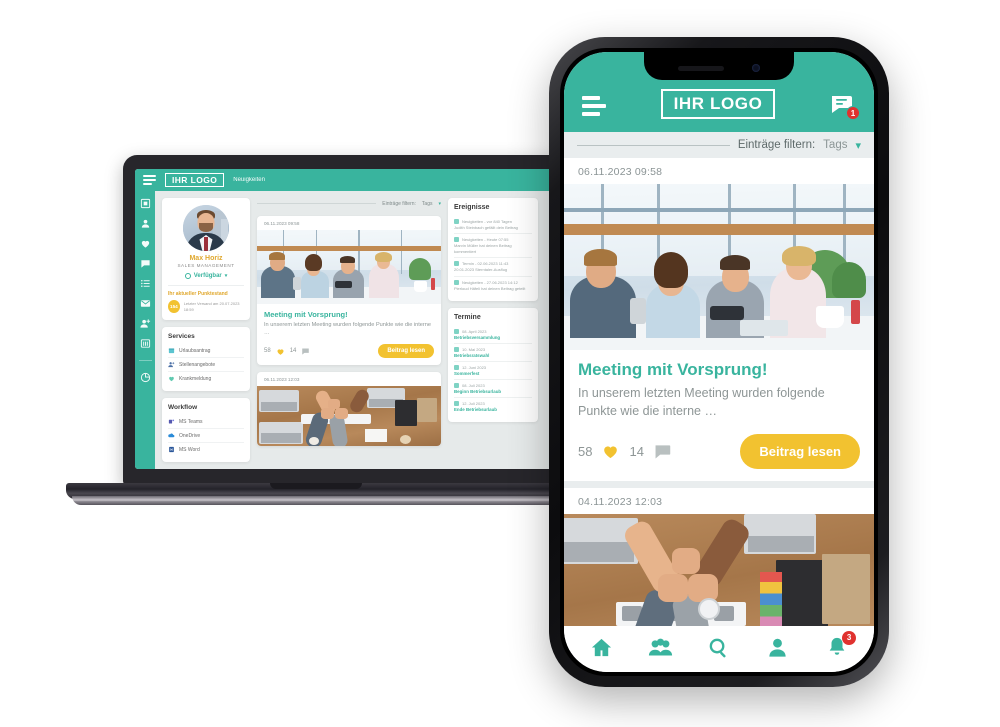  What do you see at coordinates (226, 276) in the screenshot?
I see `chevron-down-icon: ▾` at bounding box center [226, 276].